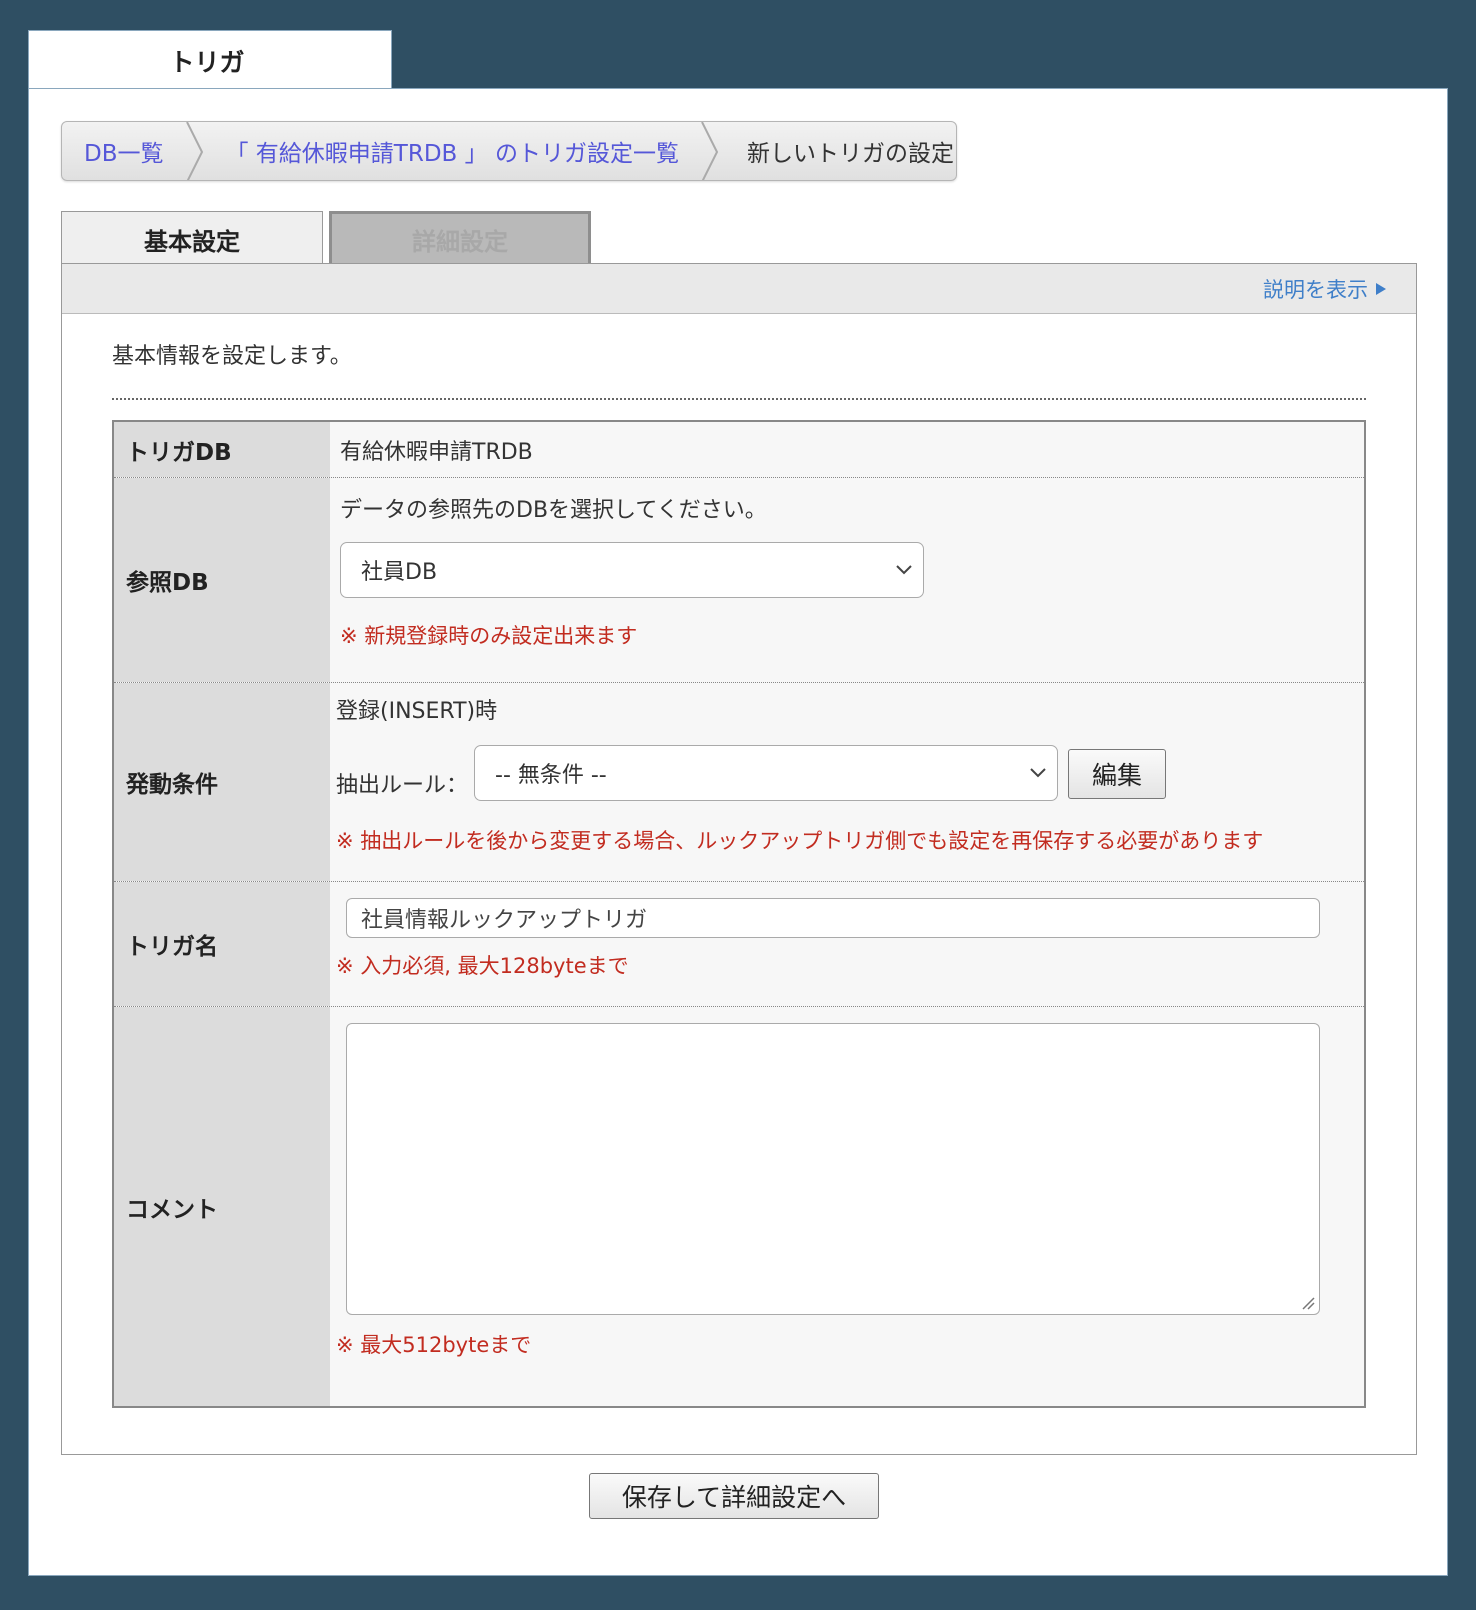  Describe the element at coordinates (489, 636) in the screenshot. I see `ref-db-note: ※ 新規登録時のみ設定出来ます` at that location.